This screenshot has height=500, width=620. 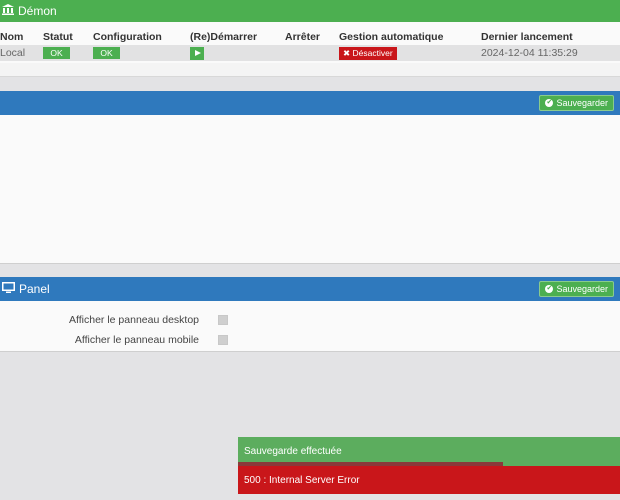 I want to click on desktop-panel-checkbox, so click(x=223, y=320).